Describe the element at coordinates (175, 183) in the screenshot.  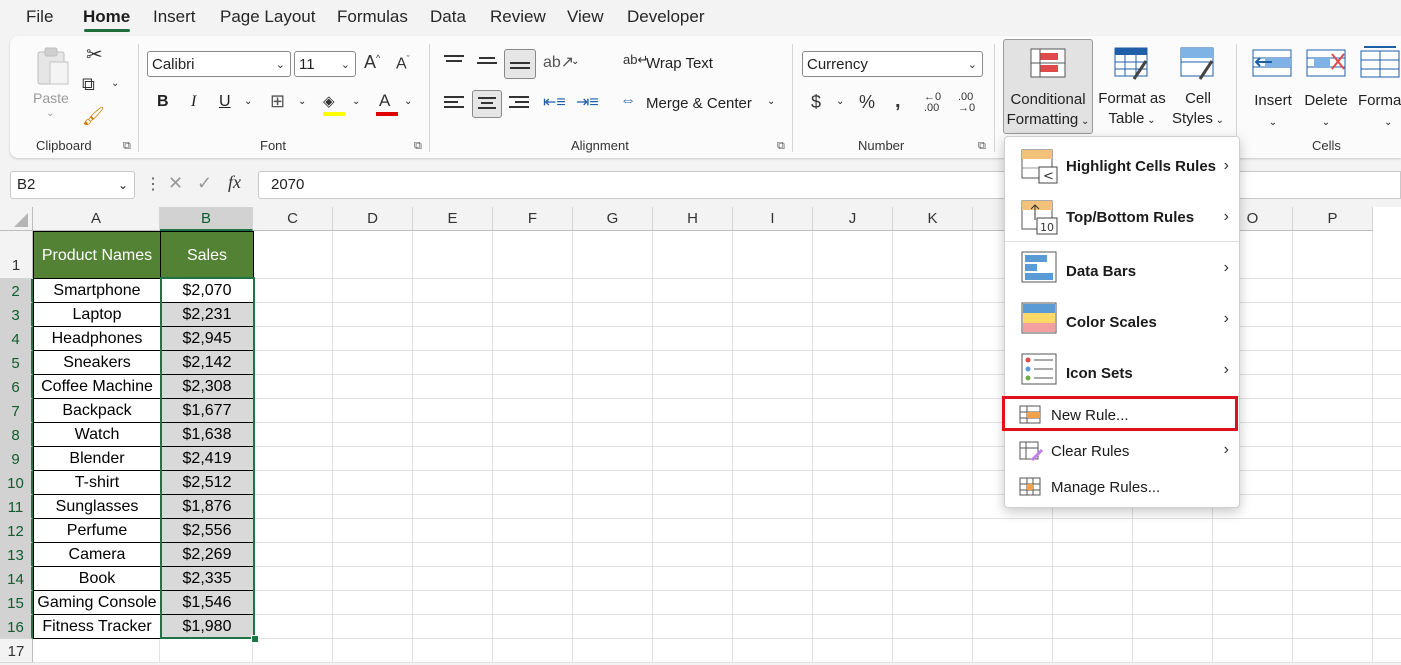
I see `cancel-icon: ✕` at that location.